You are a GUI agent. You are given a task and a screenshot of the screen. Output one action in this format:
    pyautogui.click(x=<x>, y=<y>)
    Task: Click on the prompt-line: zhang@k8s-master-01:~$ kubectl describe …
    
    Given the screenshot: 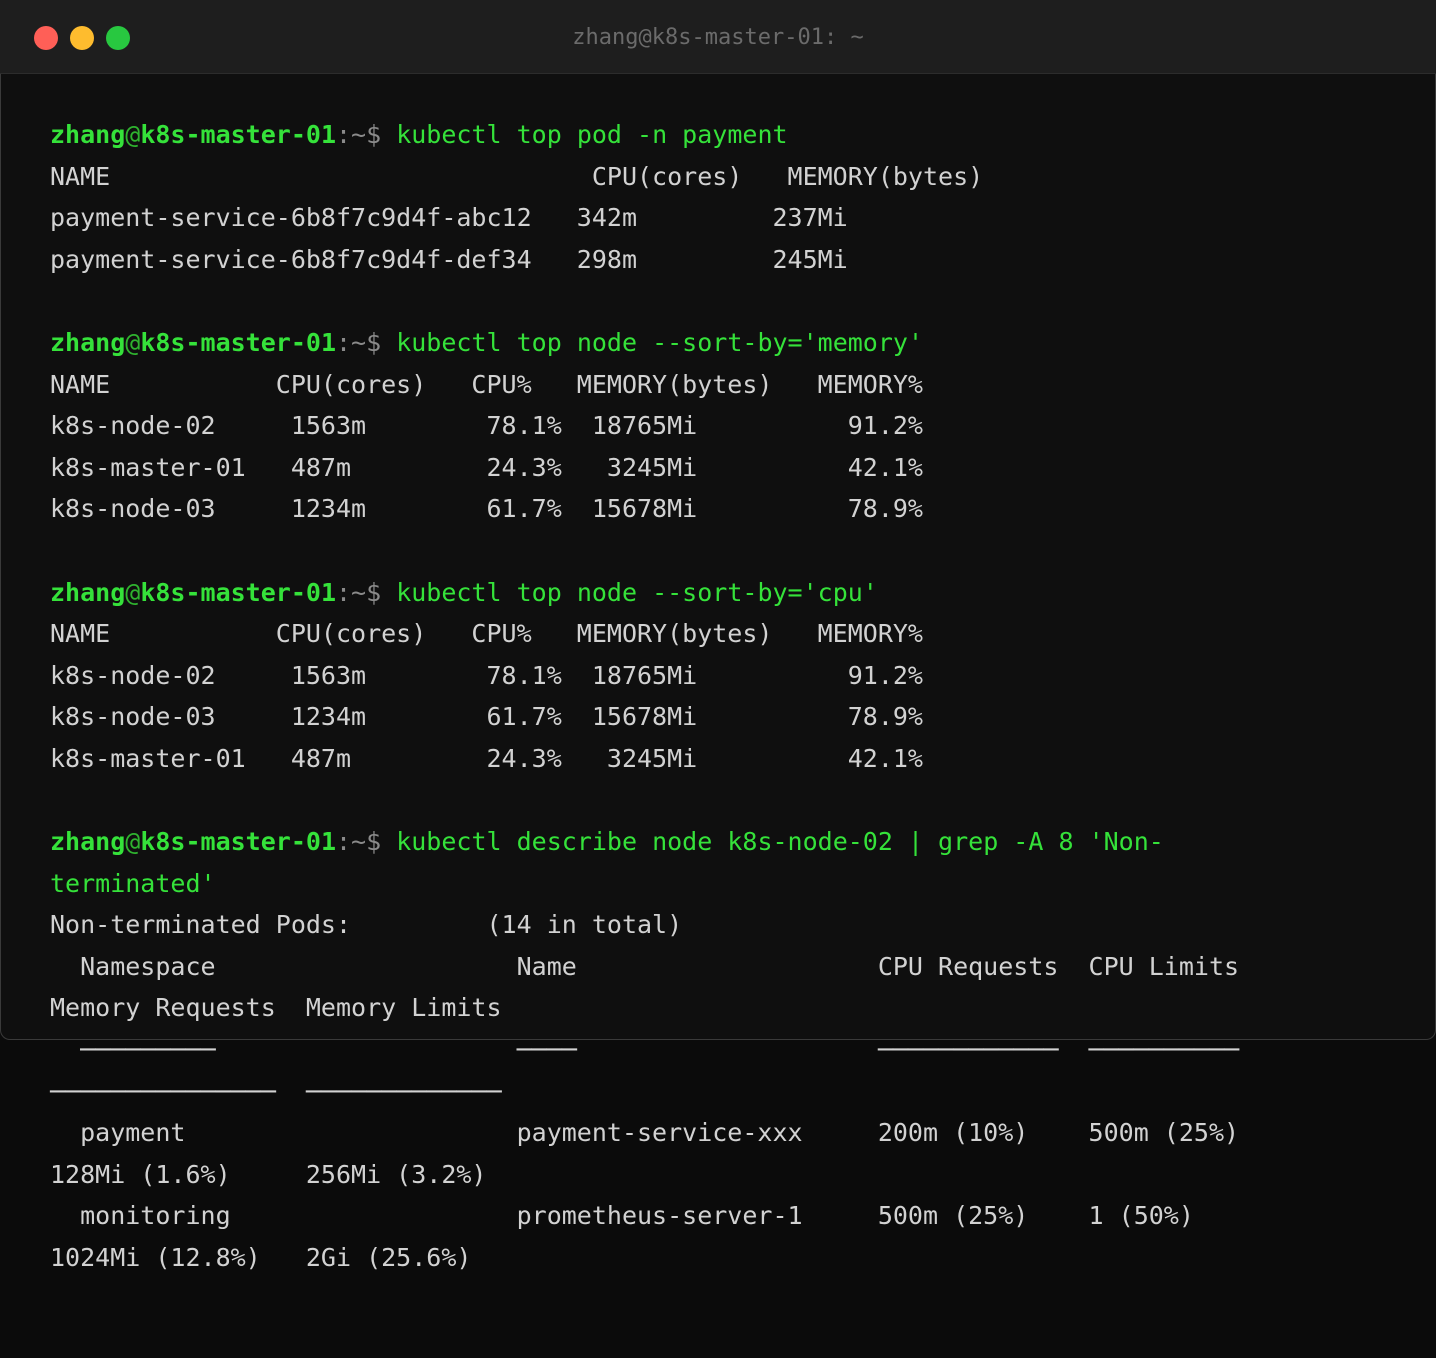 What is the action you would take?
    pyautogui.click(x=735, y=842)
    